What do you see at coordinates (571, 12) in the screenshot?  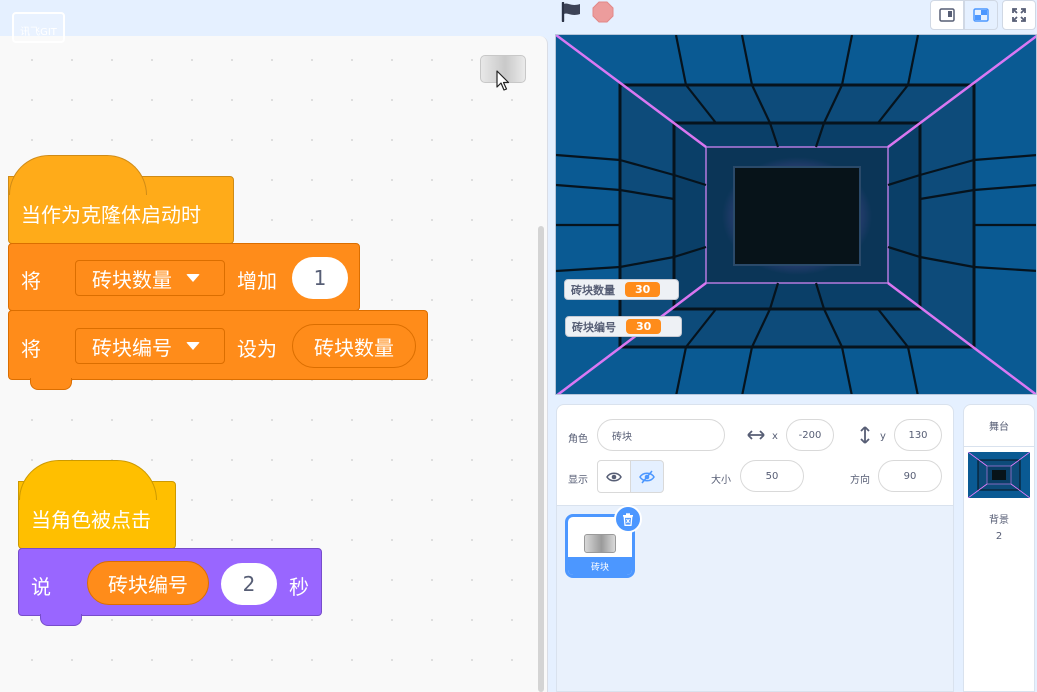 I see `green-flag-icon` at bounding box center [571, 12].